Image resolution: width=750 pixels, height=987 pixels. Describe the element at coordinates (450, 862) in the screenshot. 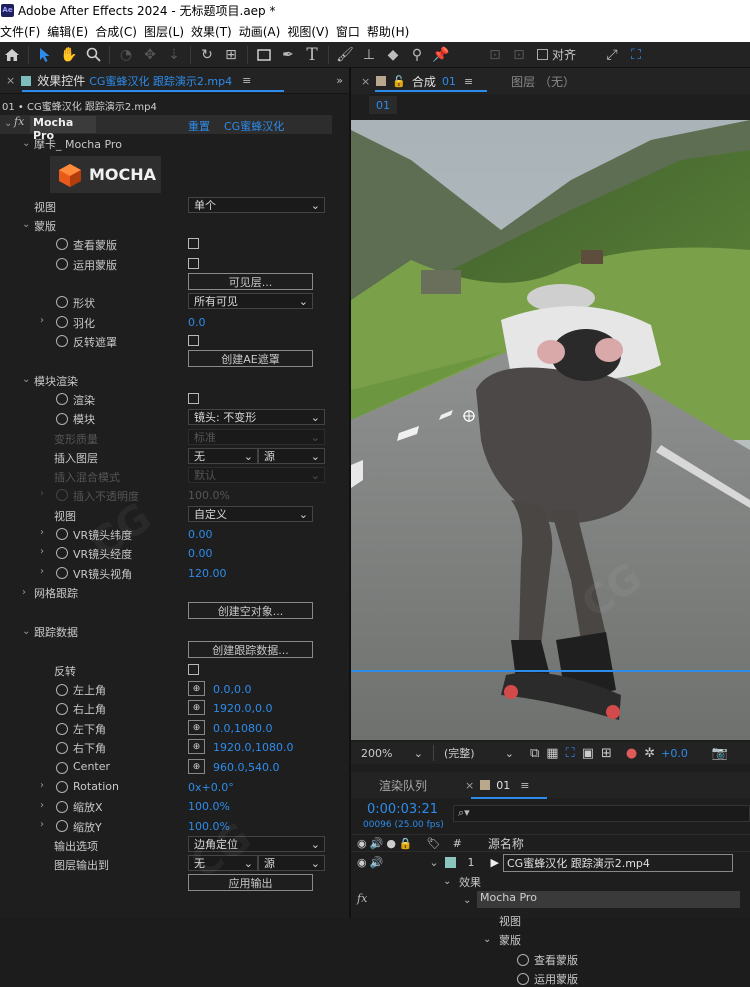

I see `layer-label-color` at that location.